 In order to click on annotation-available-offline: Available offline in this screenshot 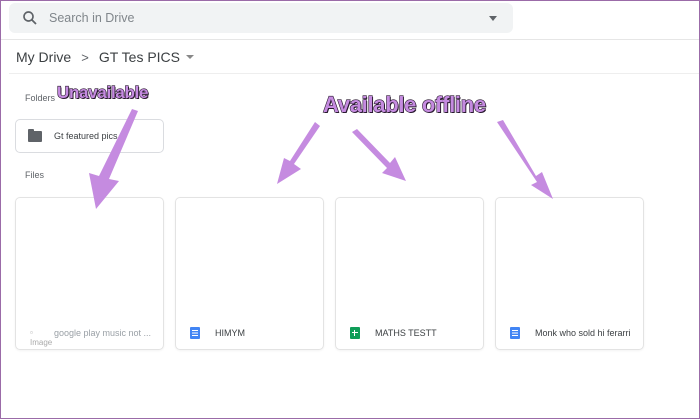, I will do `click(404, 104)`.